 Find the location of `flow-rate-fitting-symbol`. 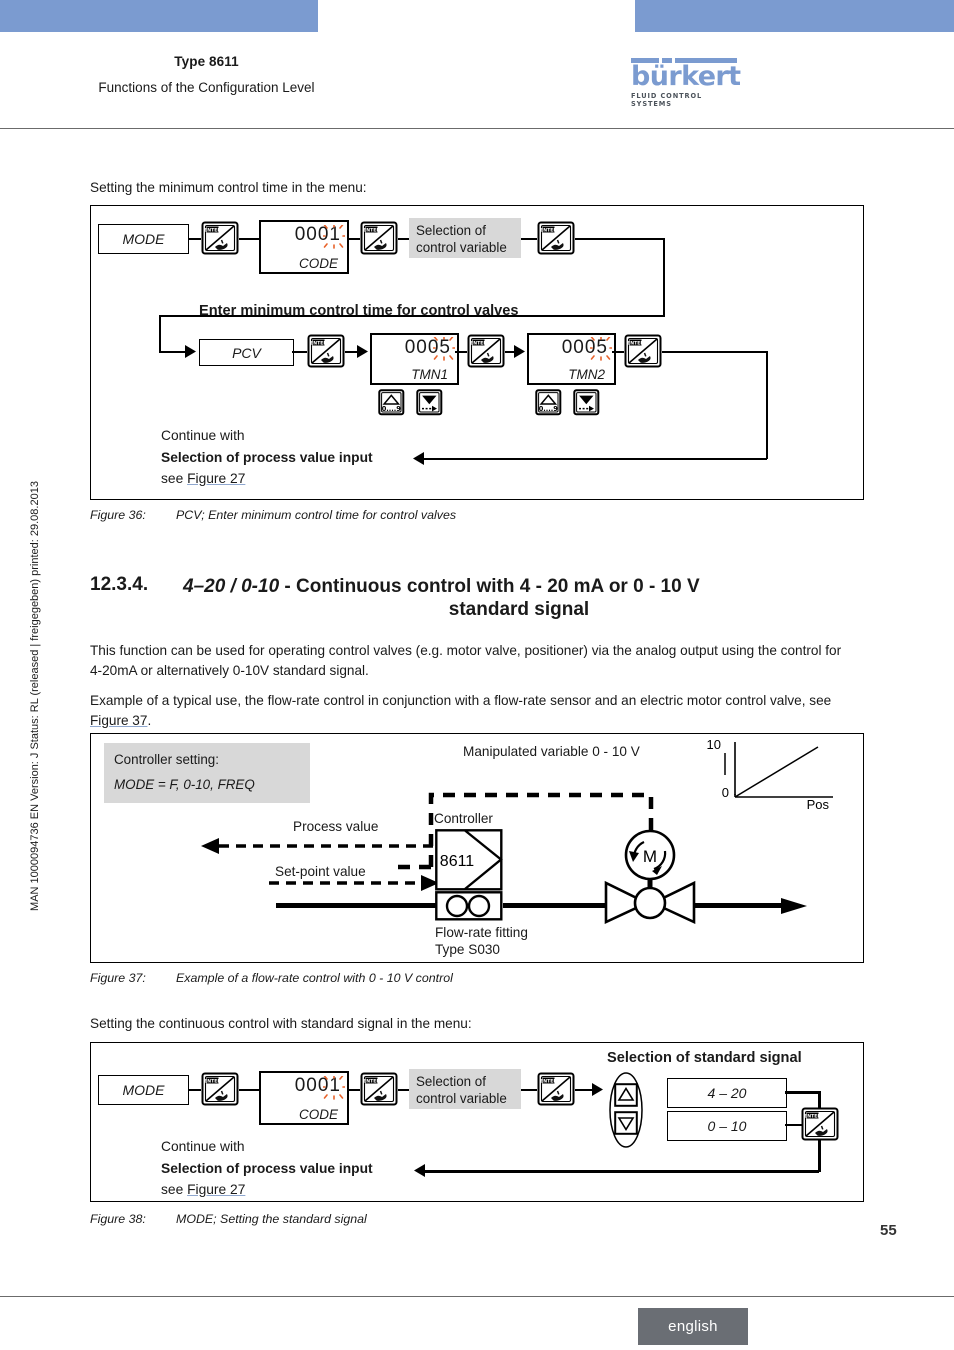

flow-rate-fitting-symbol is located at coordinates (469, 906).